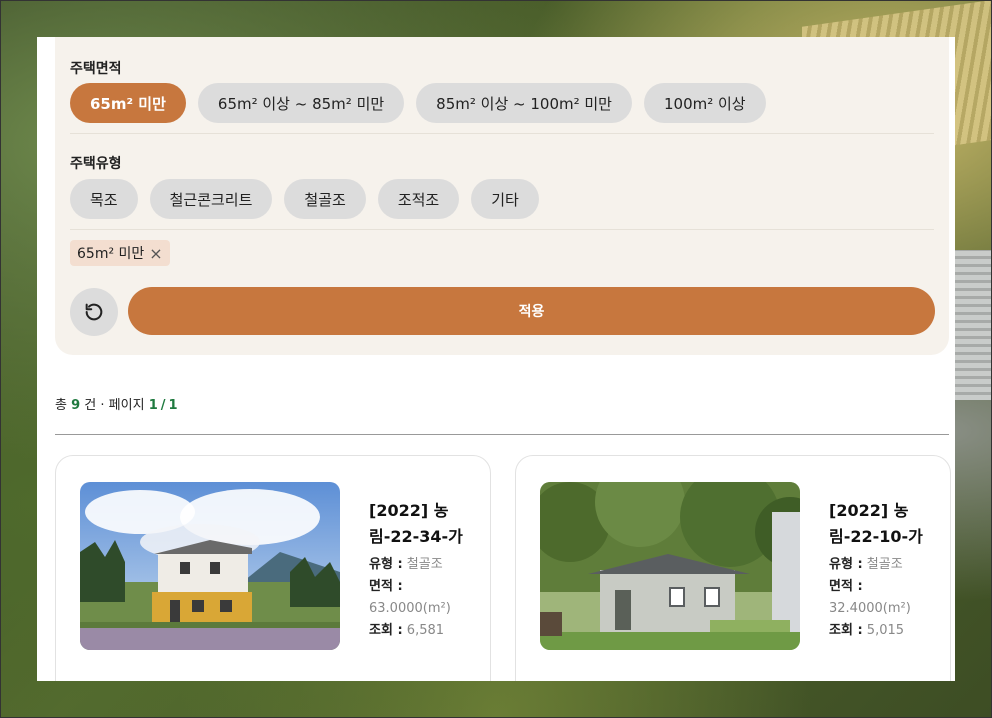 The image size is (992, 718). I want to click on house-meta: 유형 : 철골조 면적 : 32.4000(m²) 조회 : 5,015, so click(884, 598).